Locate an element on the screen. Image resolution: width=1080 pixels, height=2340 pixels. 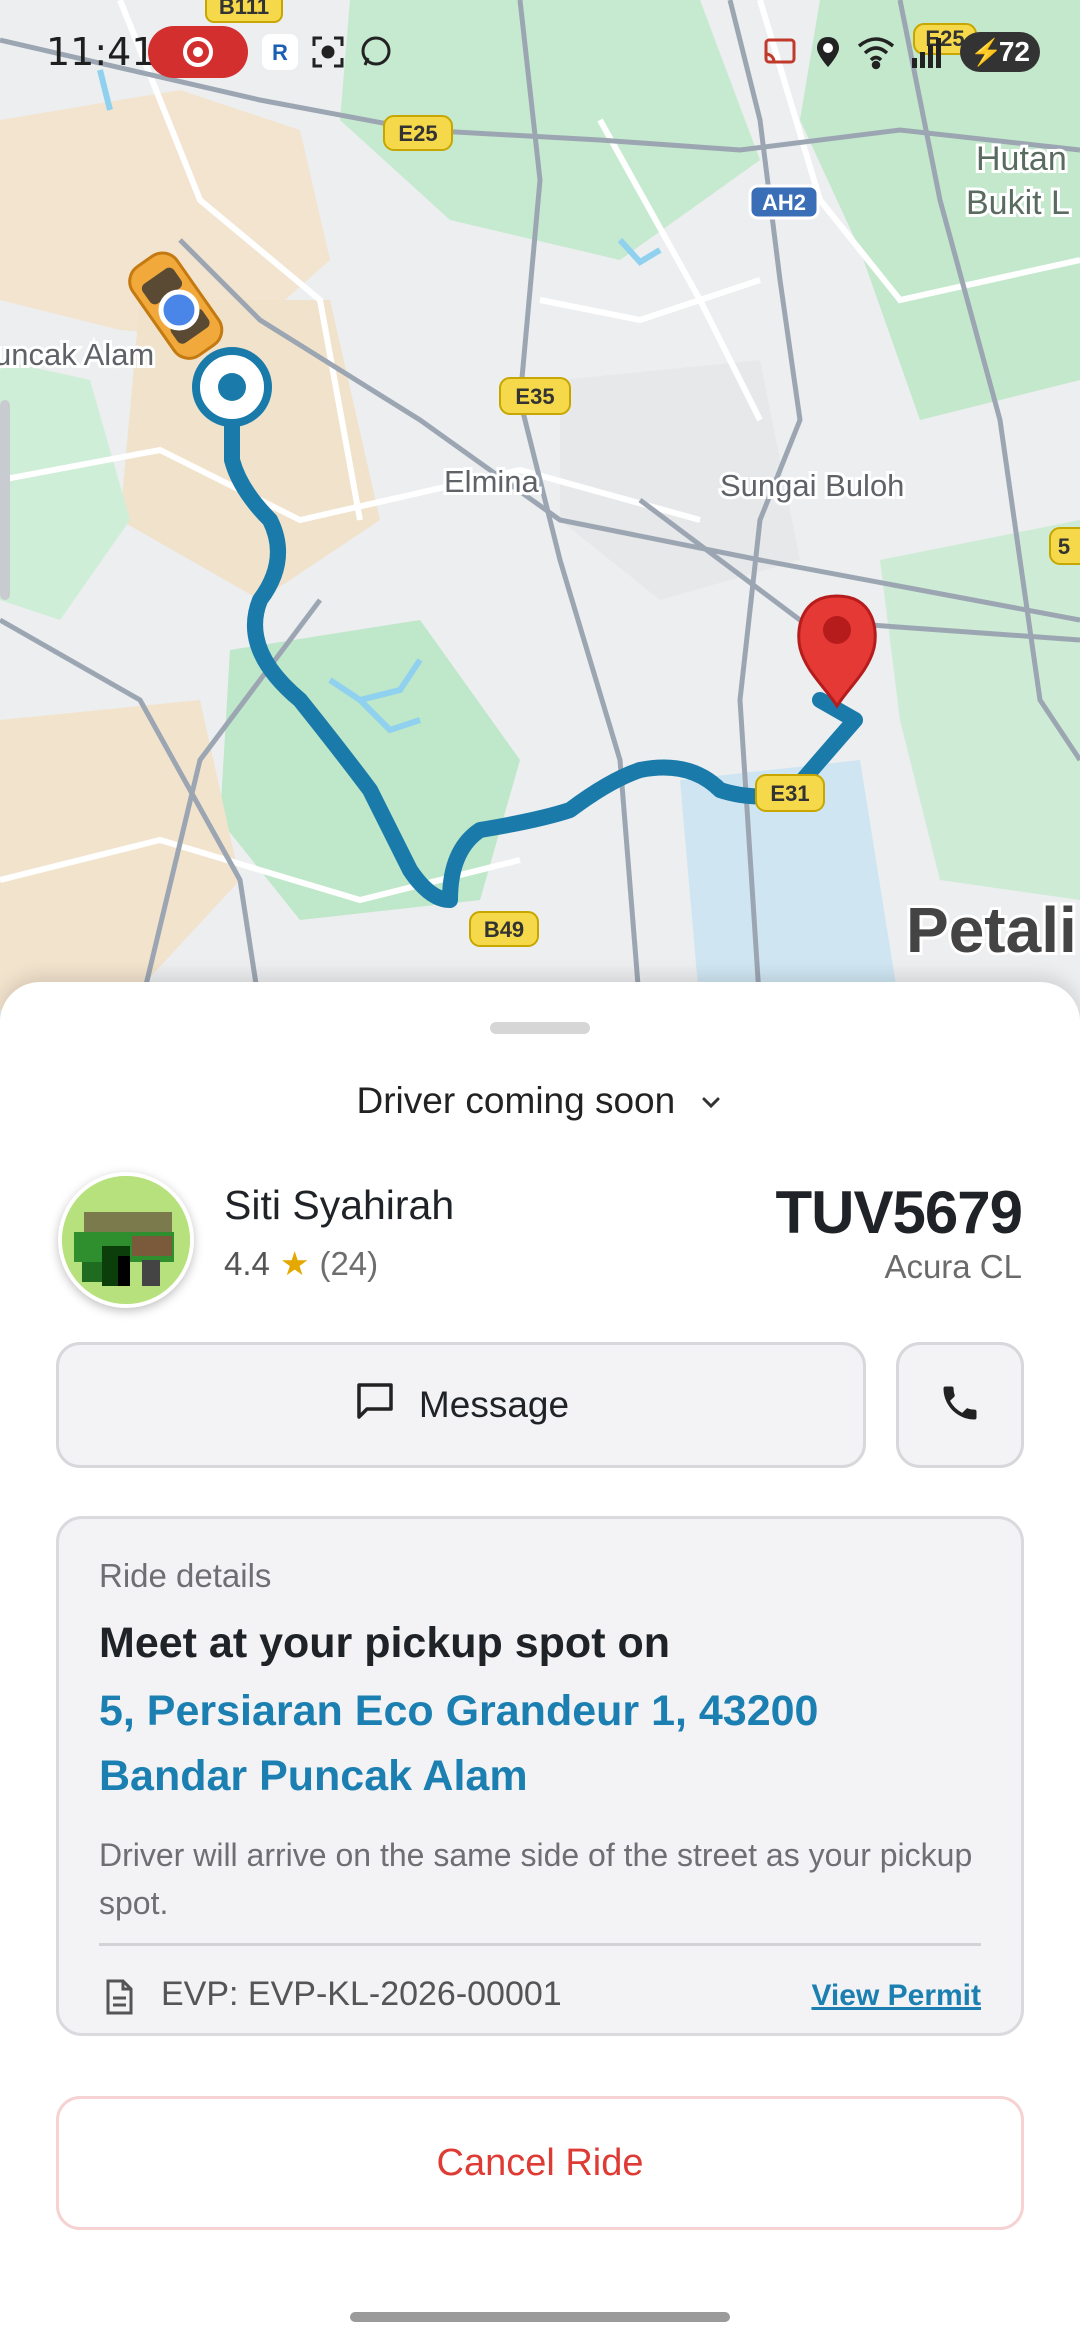
cast-icon is located at coordinates (780, 52).